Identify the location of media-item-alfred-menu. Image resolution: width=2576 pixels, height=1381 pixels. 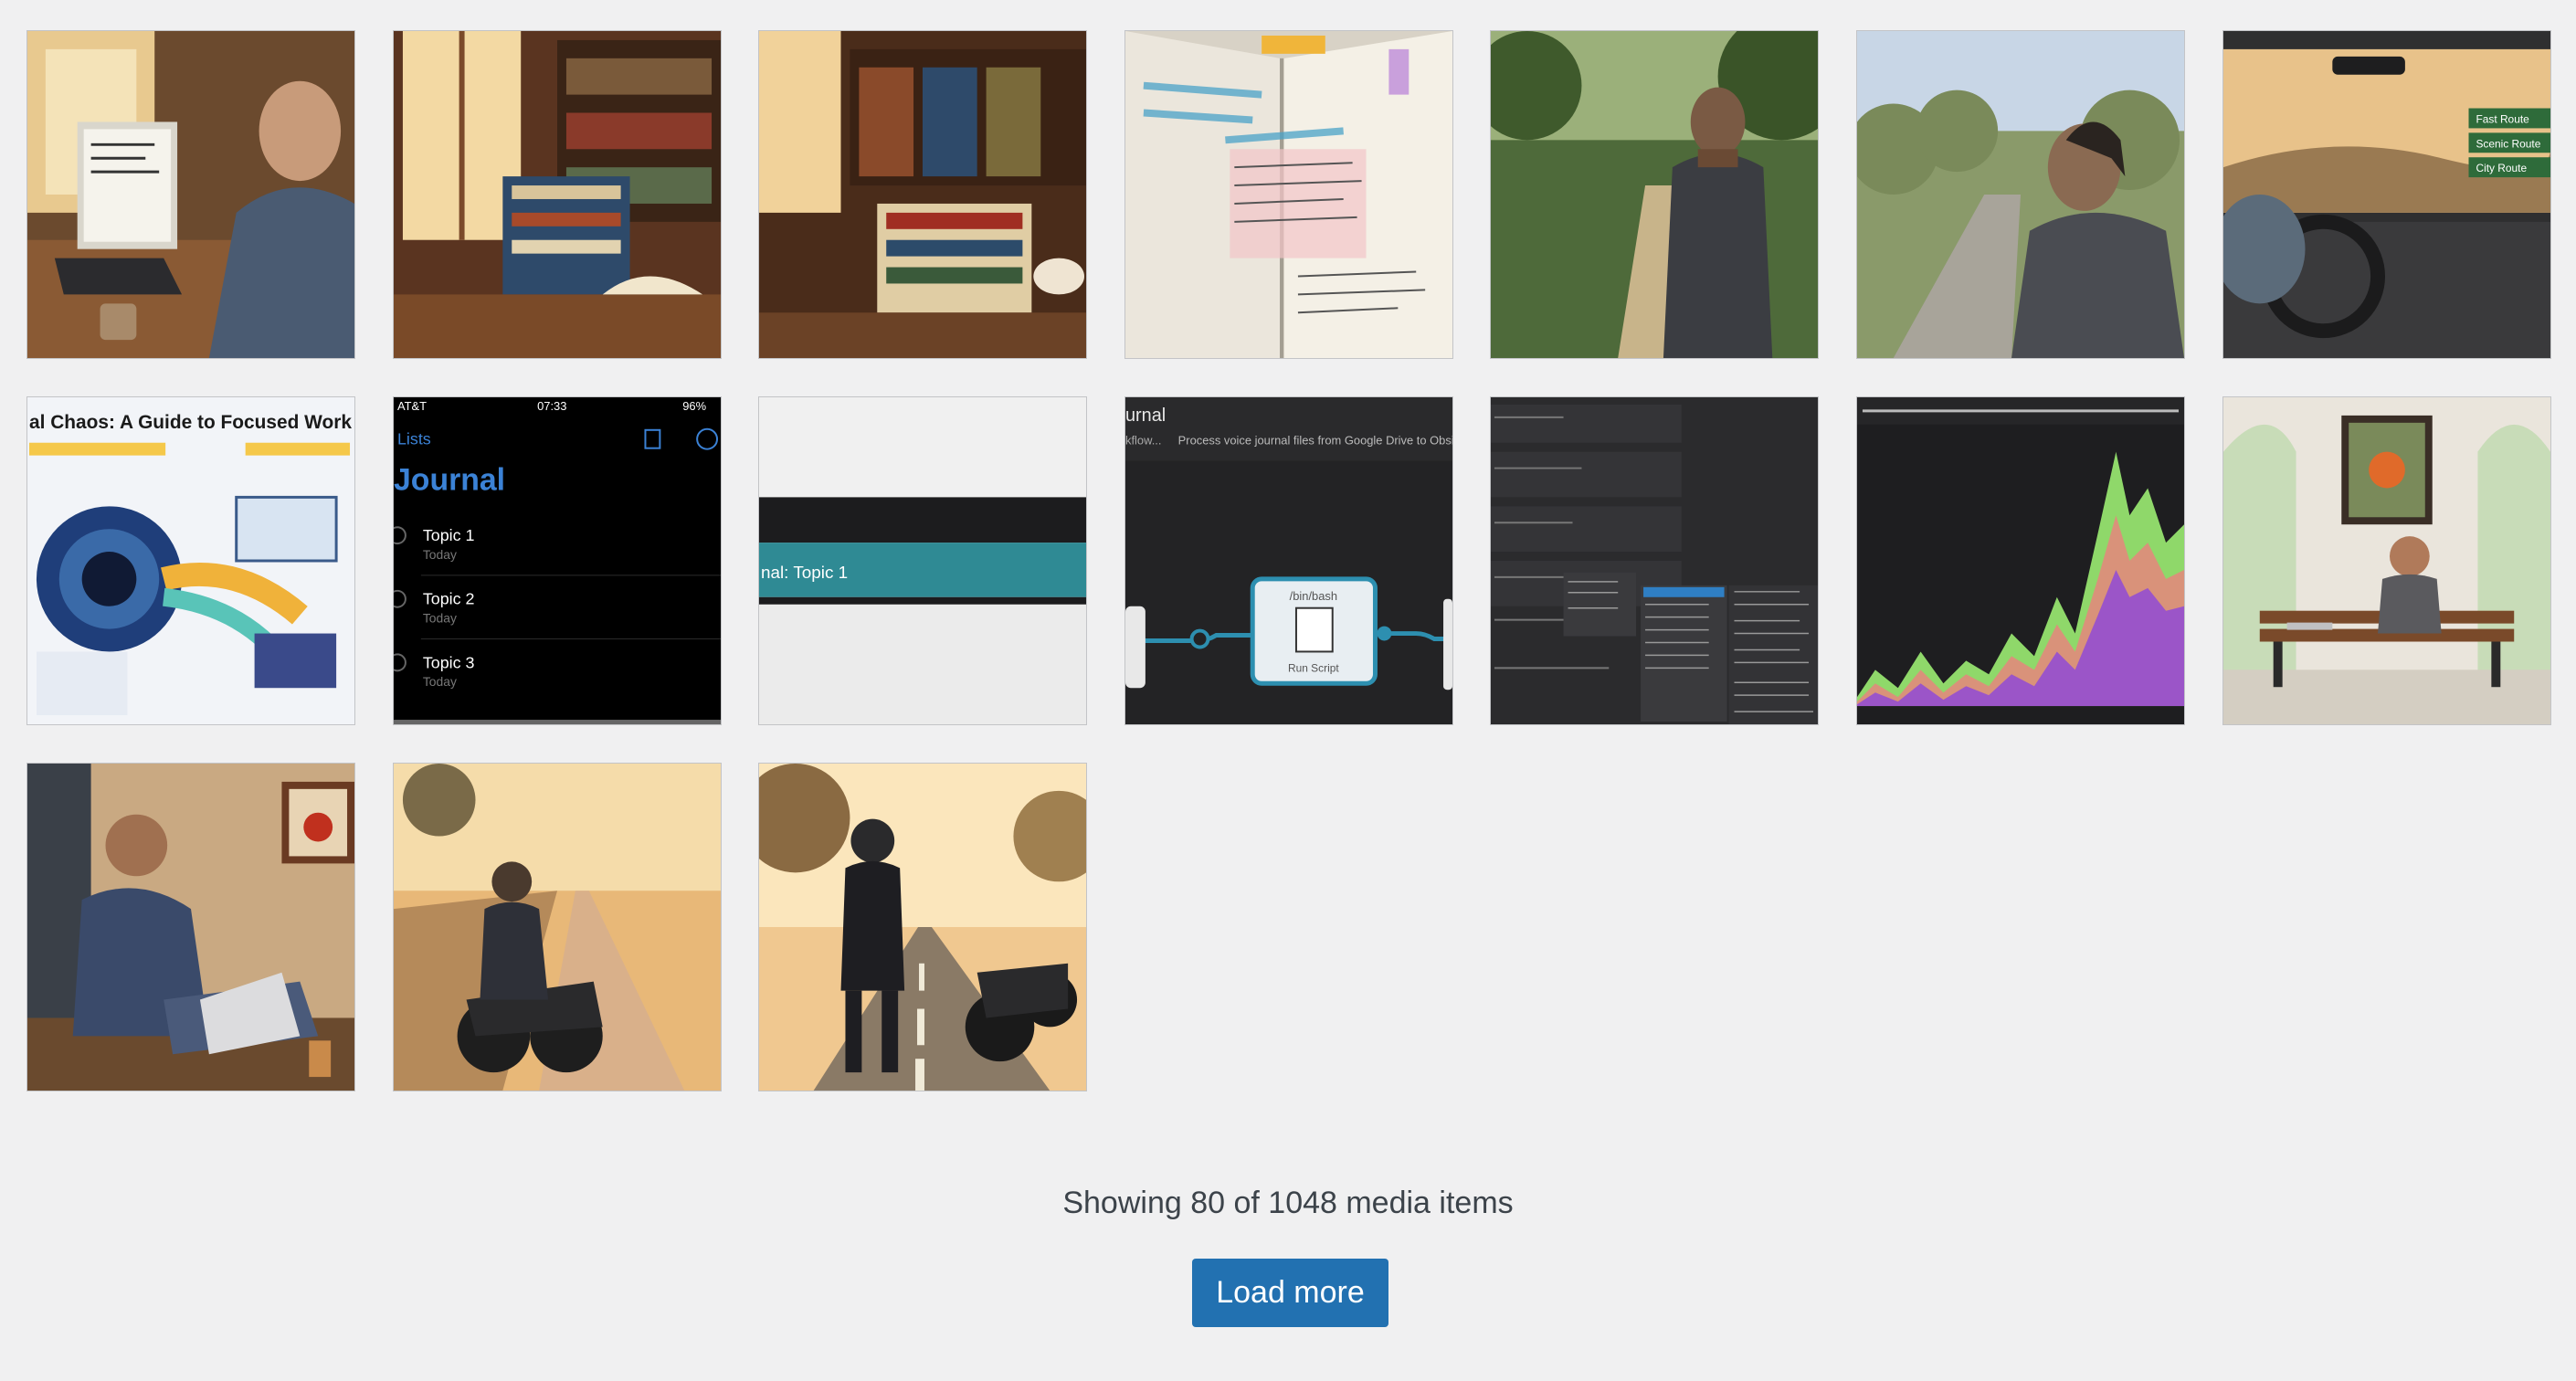
(1654, 560).